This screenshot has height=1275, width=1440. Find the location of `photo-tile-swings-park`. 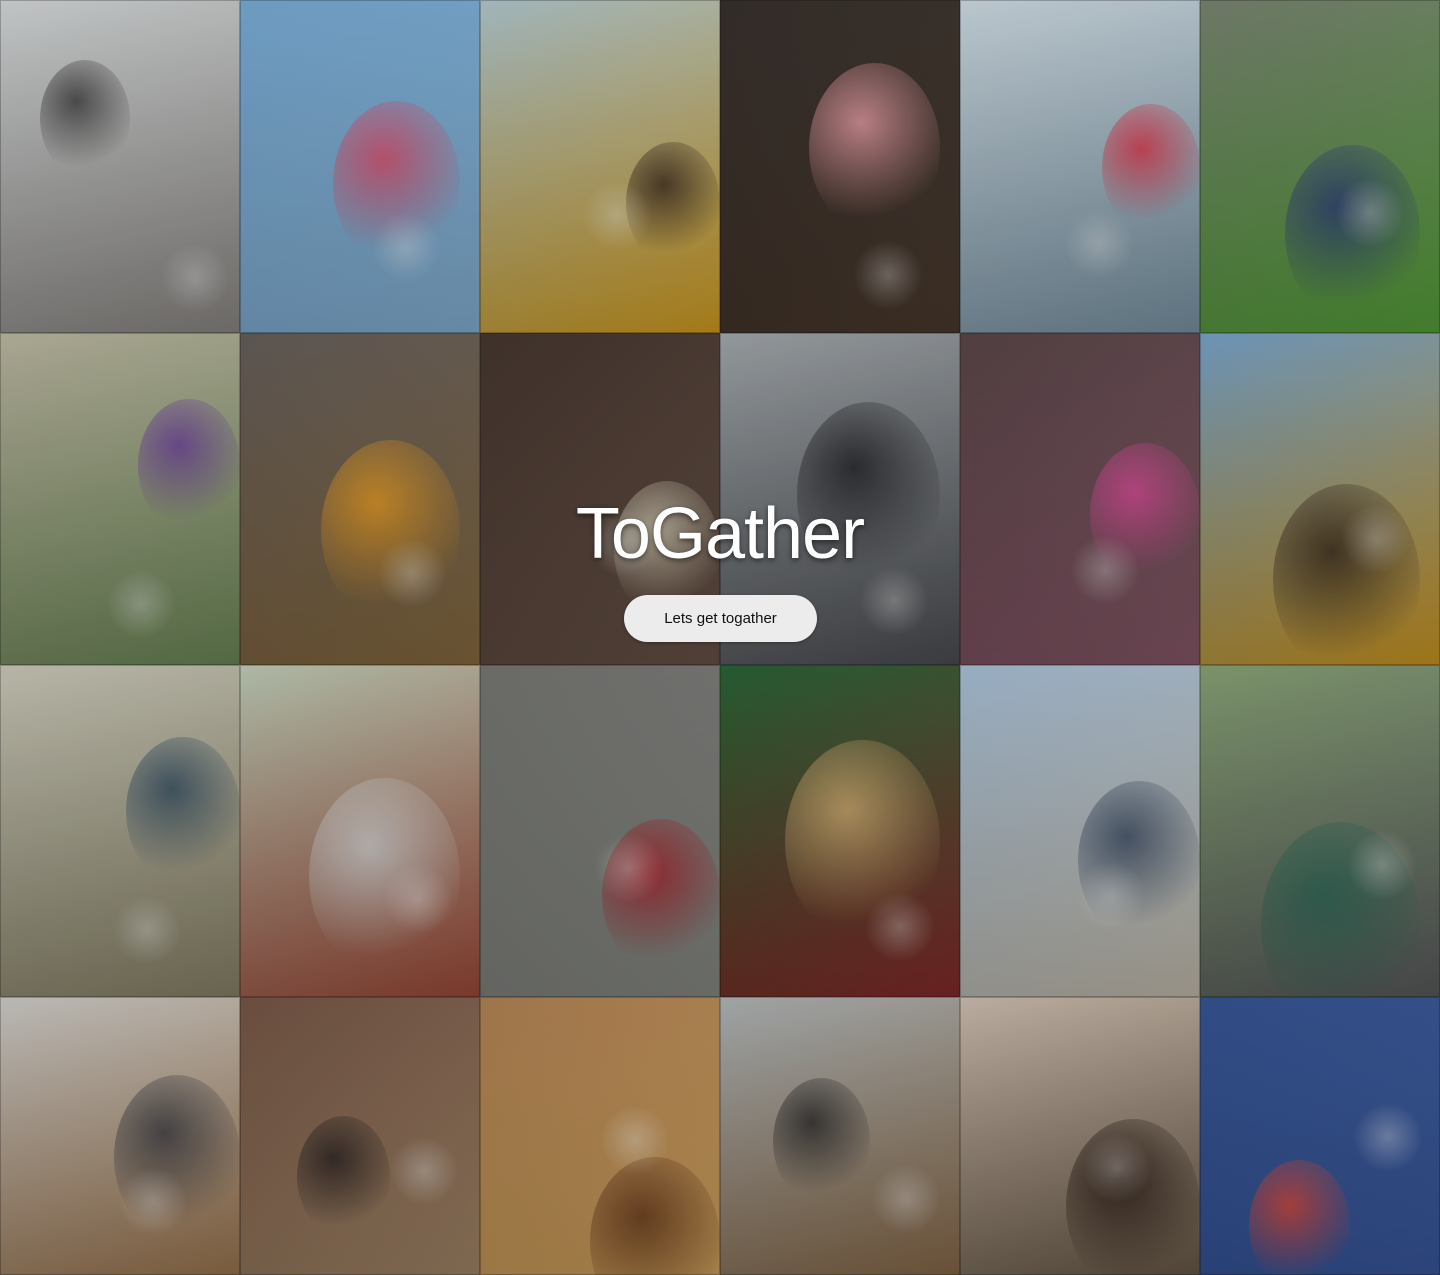

photo-tile-swings-park is located at coordinates (1320, 831).